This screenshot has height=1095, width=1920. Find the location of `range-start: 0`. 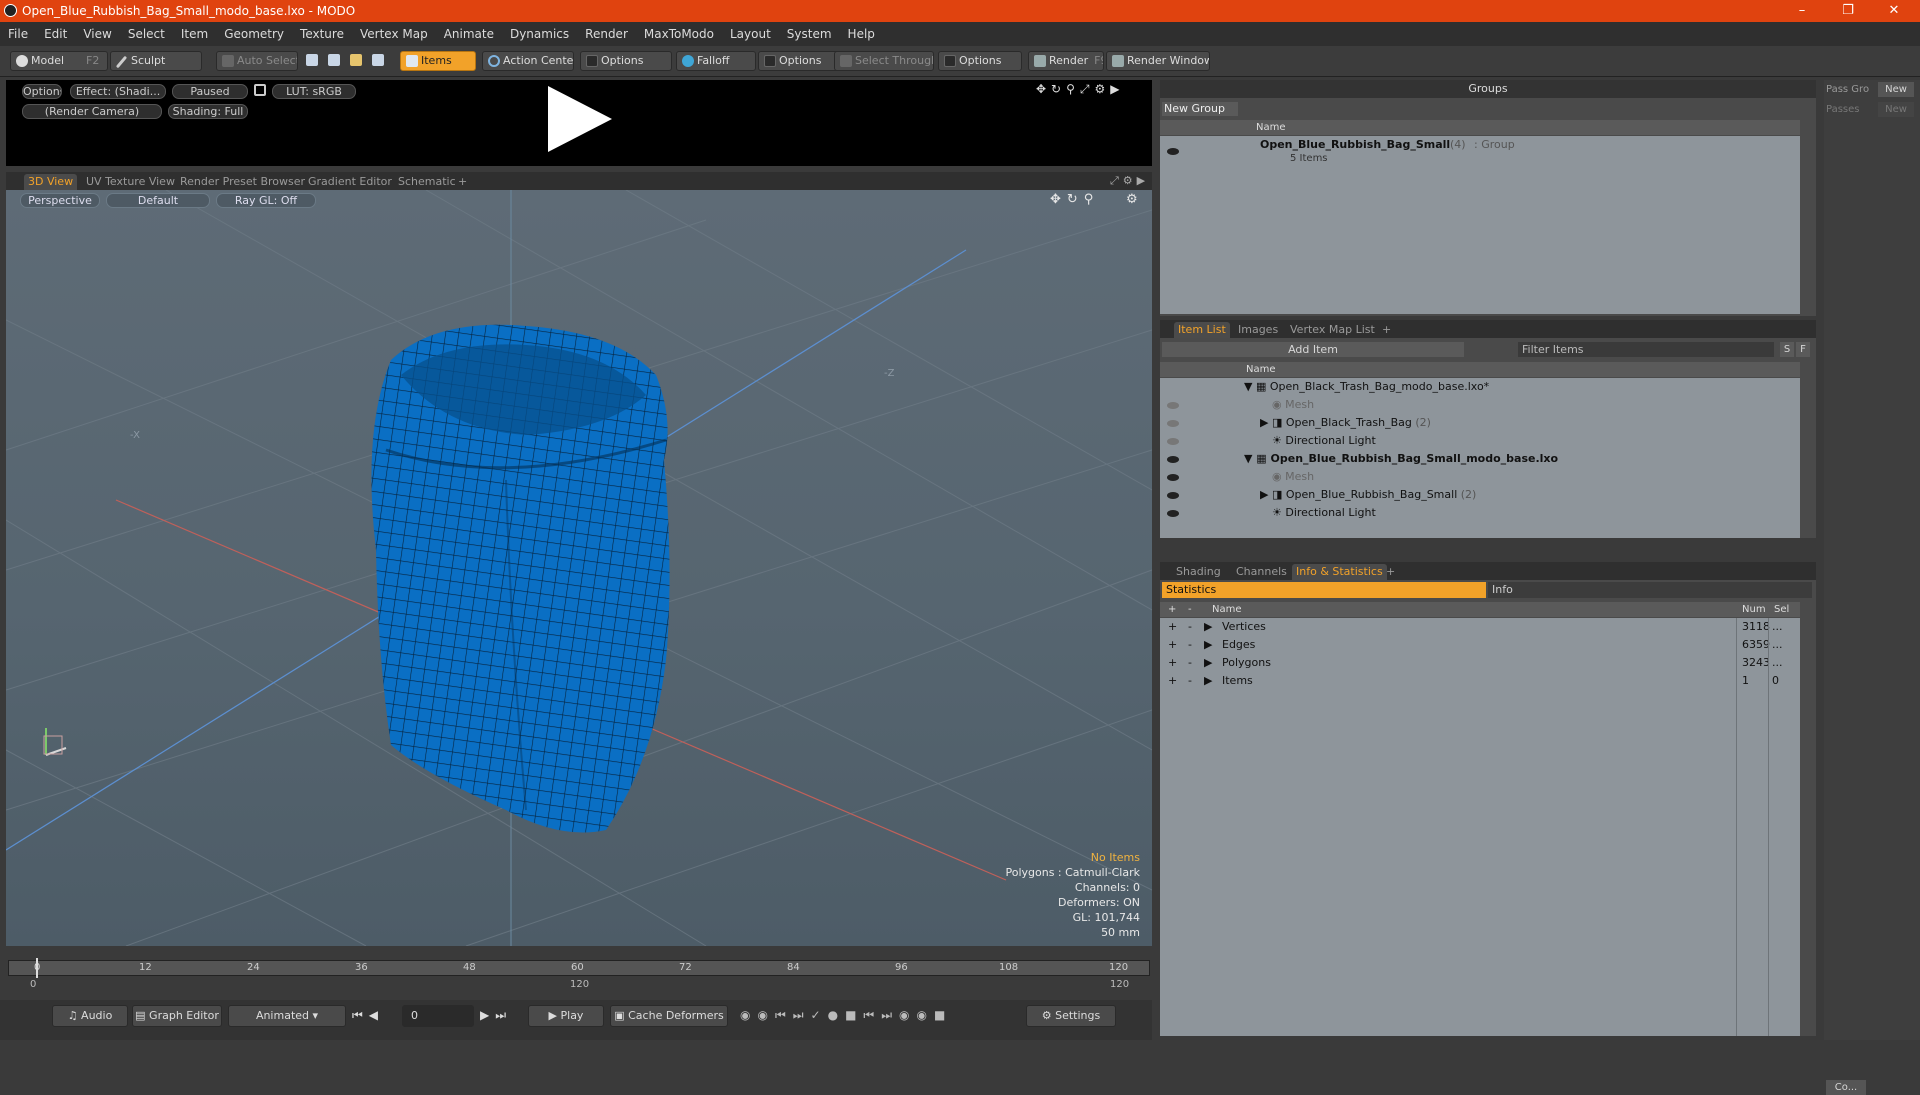

range-start: 0 is located at coordinates (33, 984).